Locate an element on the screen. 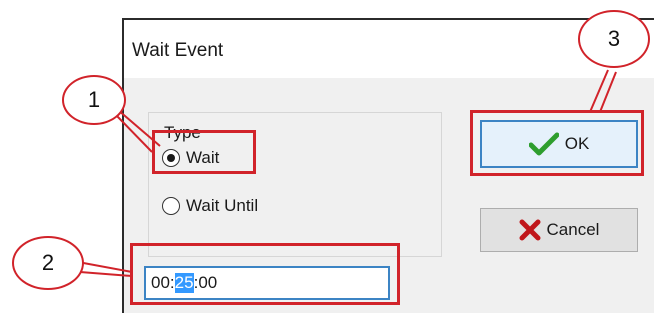 The image size is (654, 313). radio-unchecked-icon is located at coordinates (171, 206).